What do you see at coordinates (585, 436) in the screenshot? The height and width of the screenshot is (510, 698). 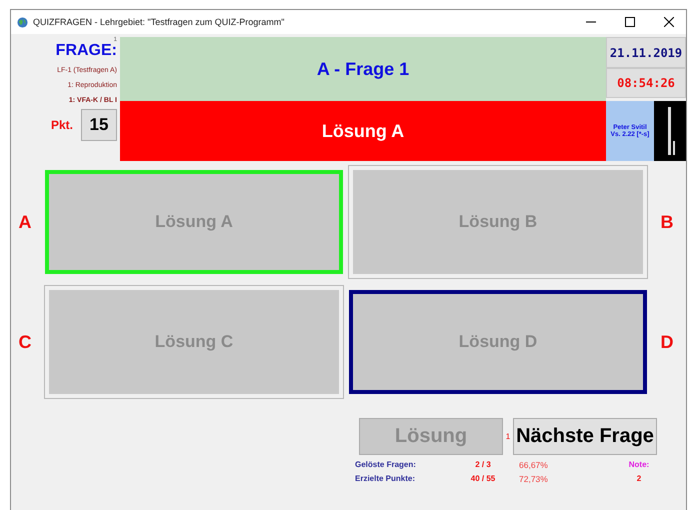 I see `next-question-button: Nächste Frage` at bounding box center [585, 436].